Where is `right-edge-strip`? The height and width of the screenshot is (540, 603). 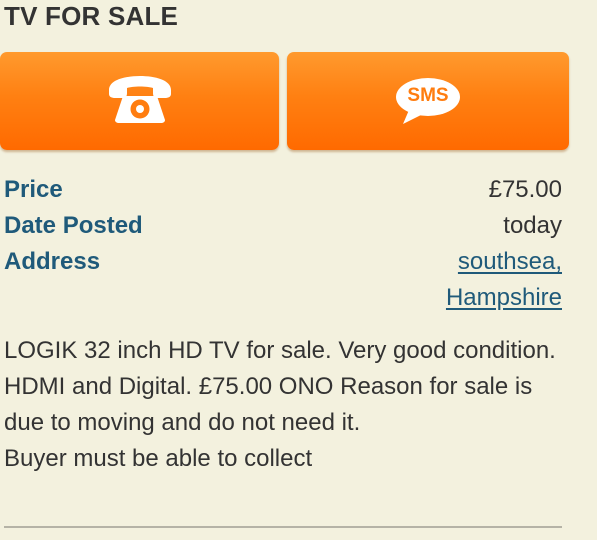 right-edge-strip is located at coordinates (600, 270).